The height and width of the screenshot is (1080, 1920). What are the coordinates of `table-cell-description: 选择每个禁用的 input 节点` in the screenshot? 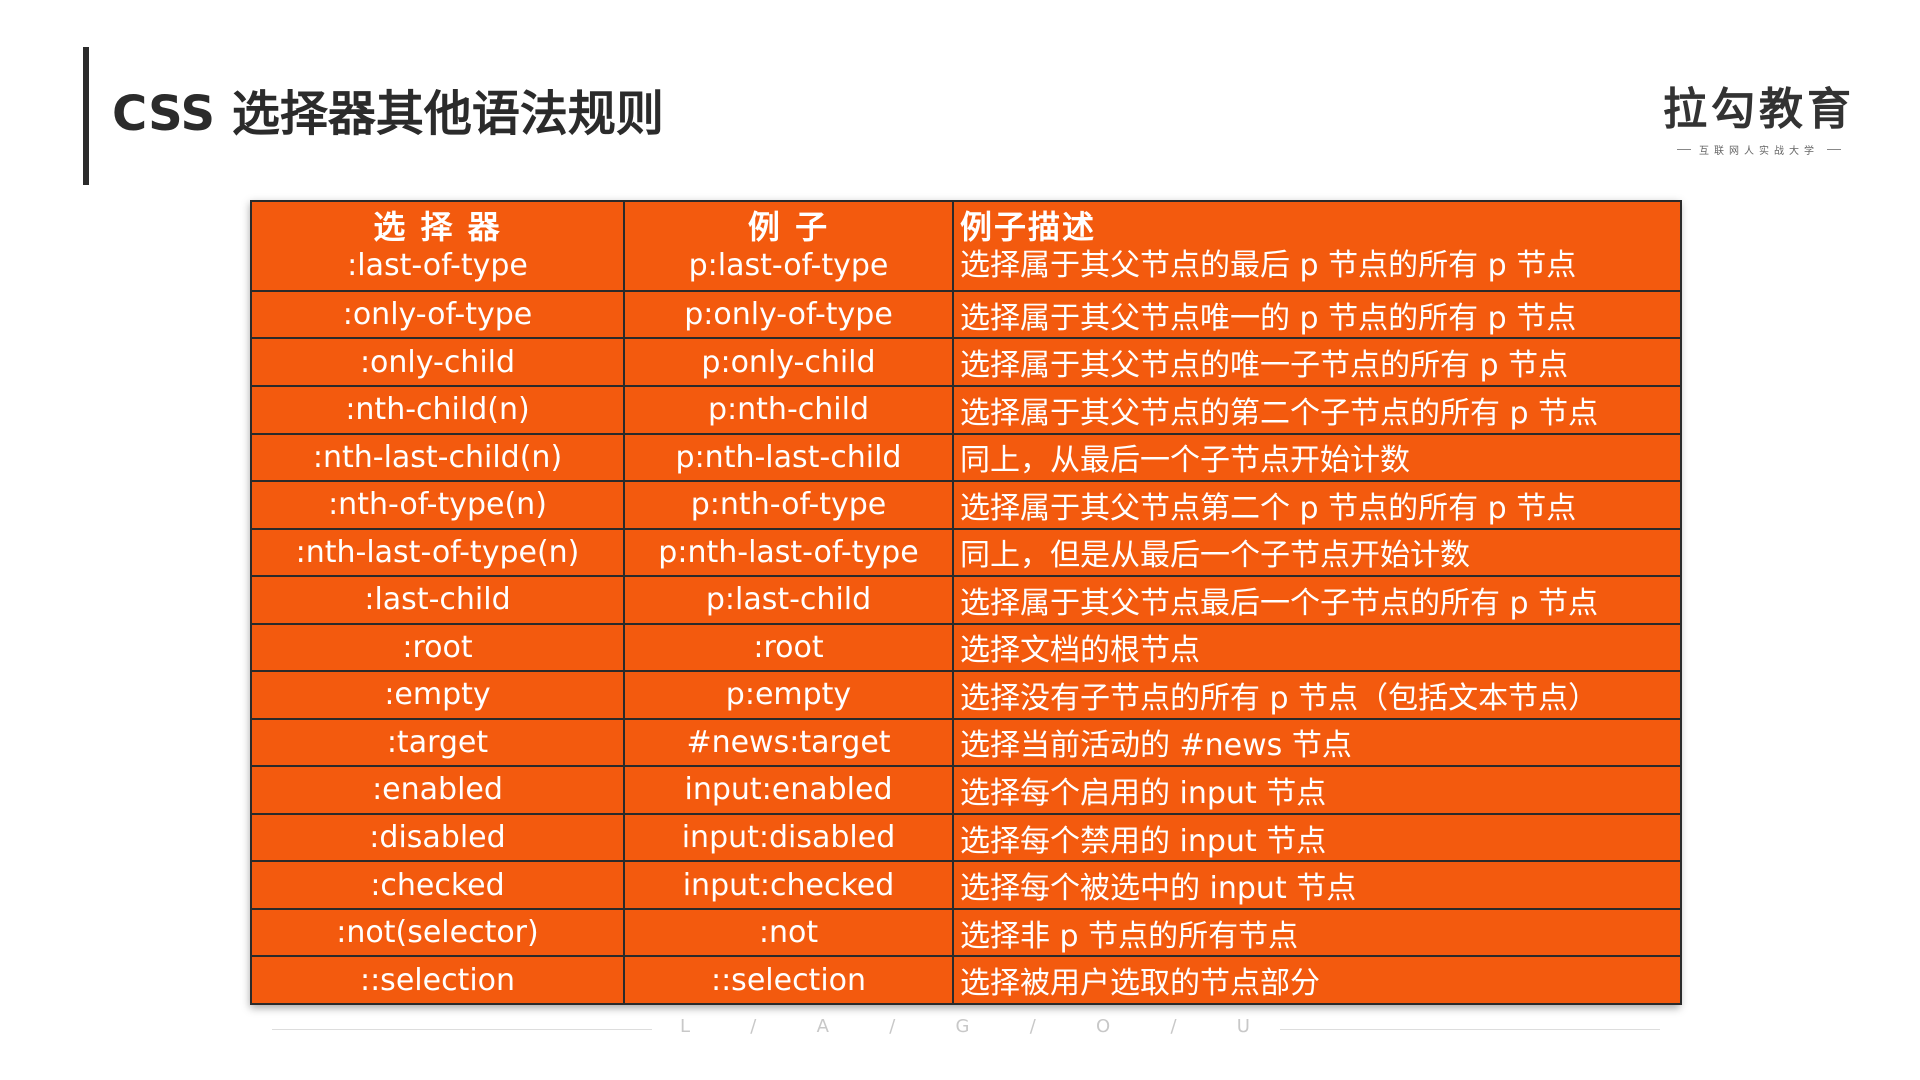 It's located at (1317, 837).